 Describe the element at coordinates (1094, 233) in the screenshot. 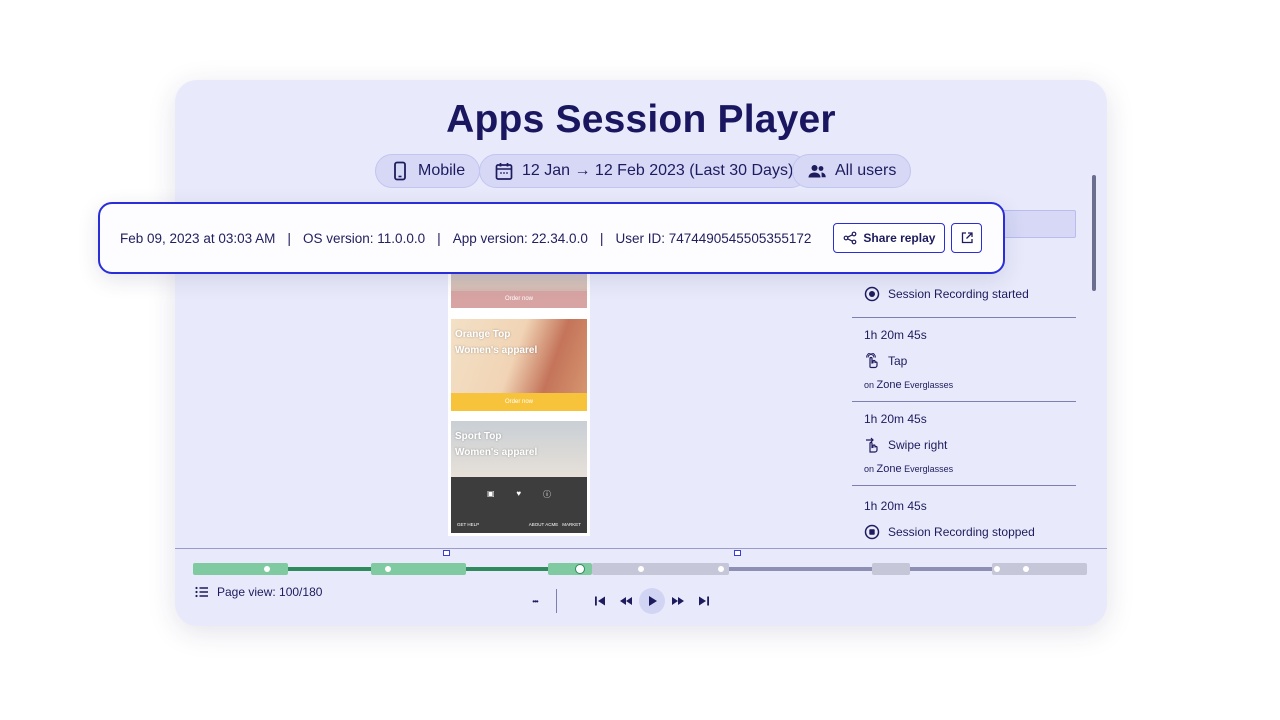

I see `events-scrollbar` at that location.